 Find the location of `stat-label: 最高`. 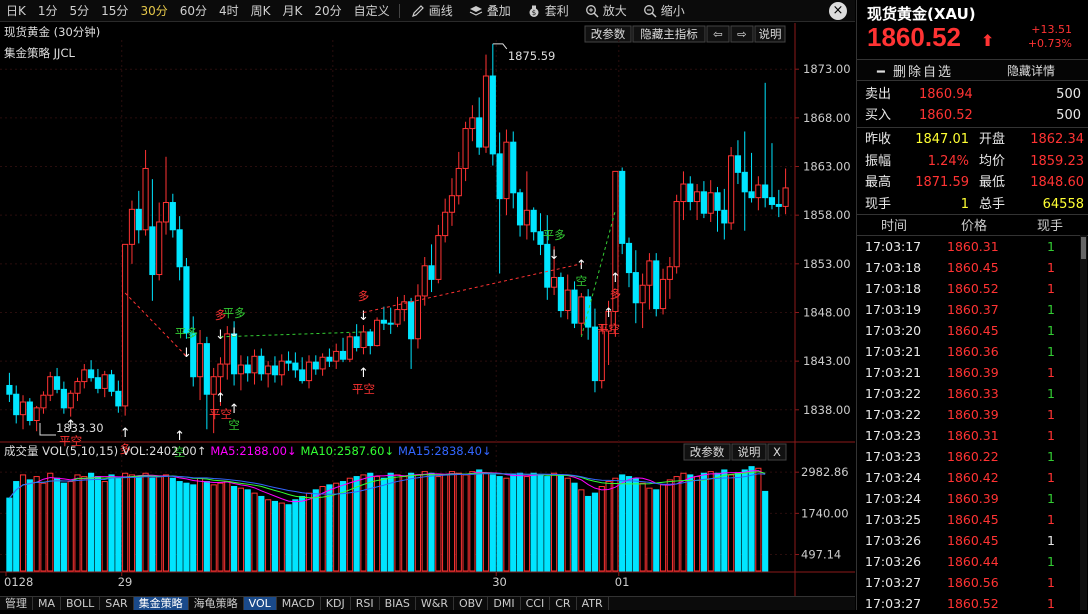

stat-label: 最高 is located at coordinates (878, 182).